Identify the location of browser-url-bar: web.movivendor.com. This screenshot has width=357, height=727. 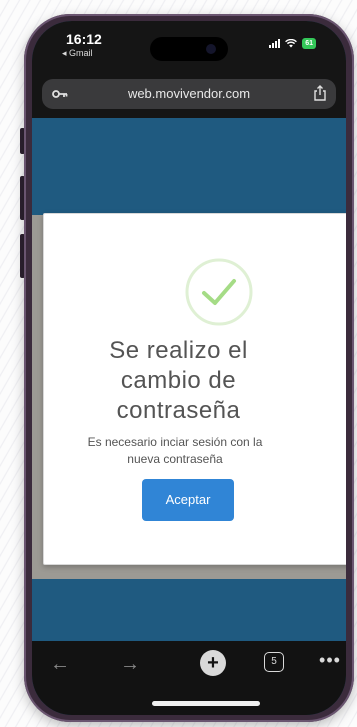
(189, 95).